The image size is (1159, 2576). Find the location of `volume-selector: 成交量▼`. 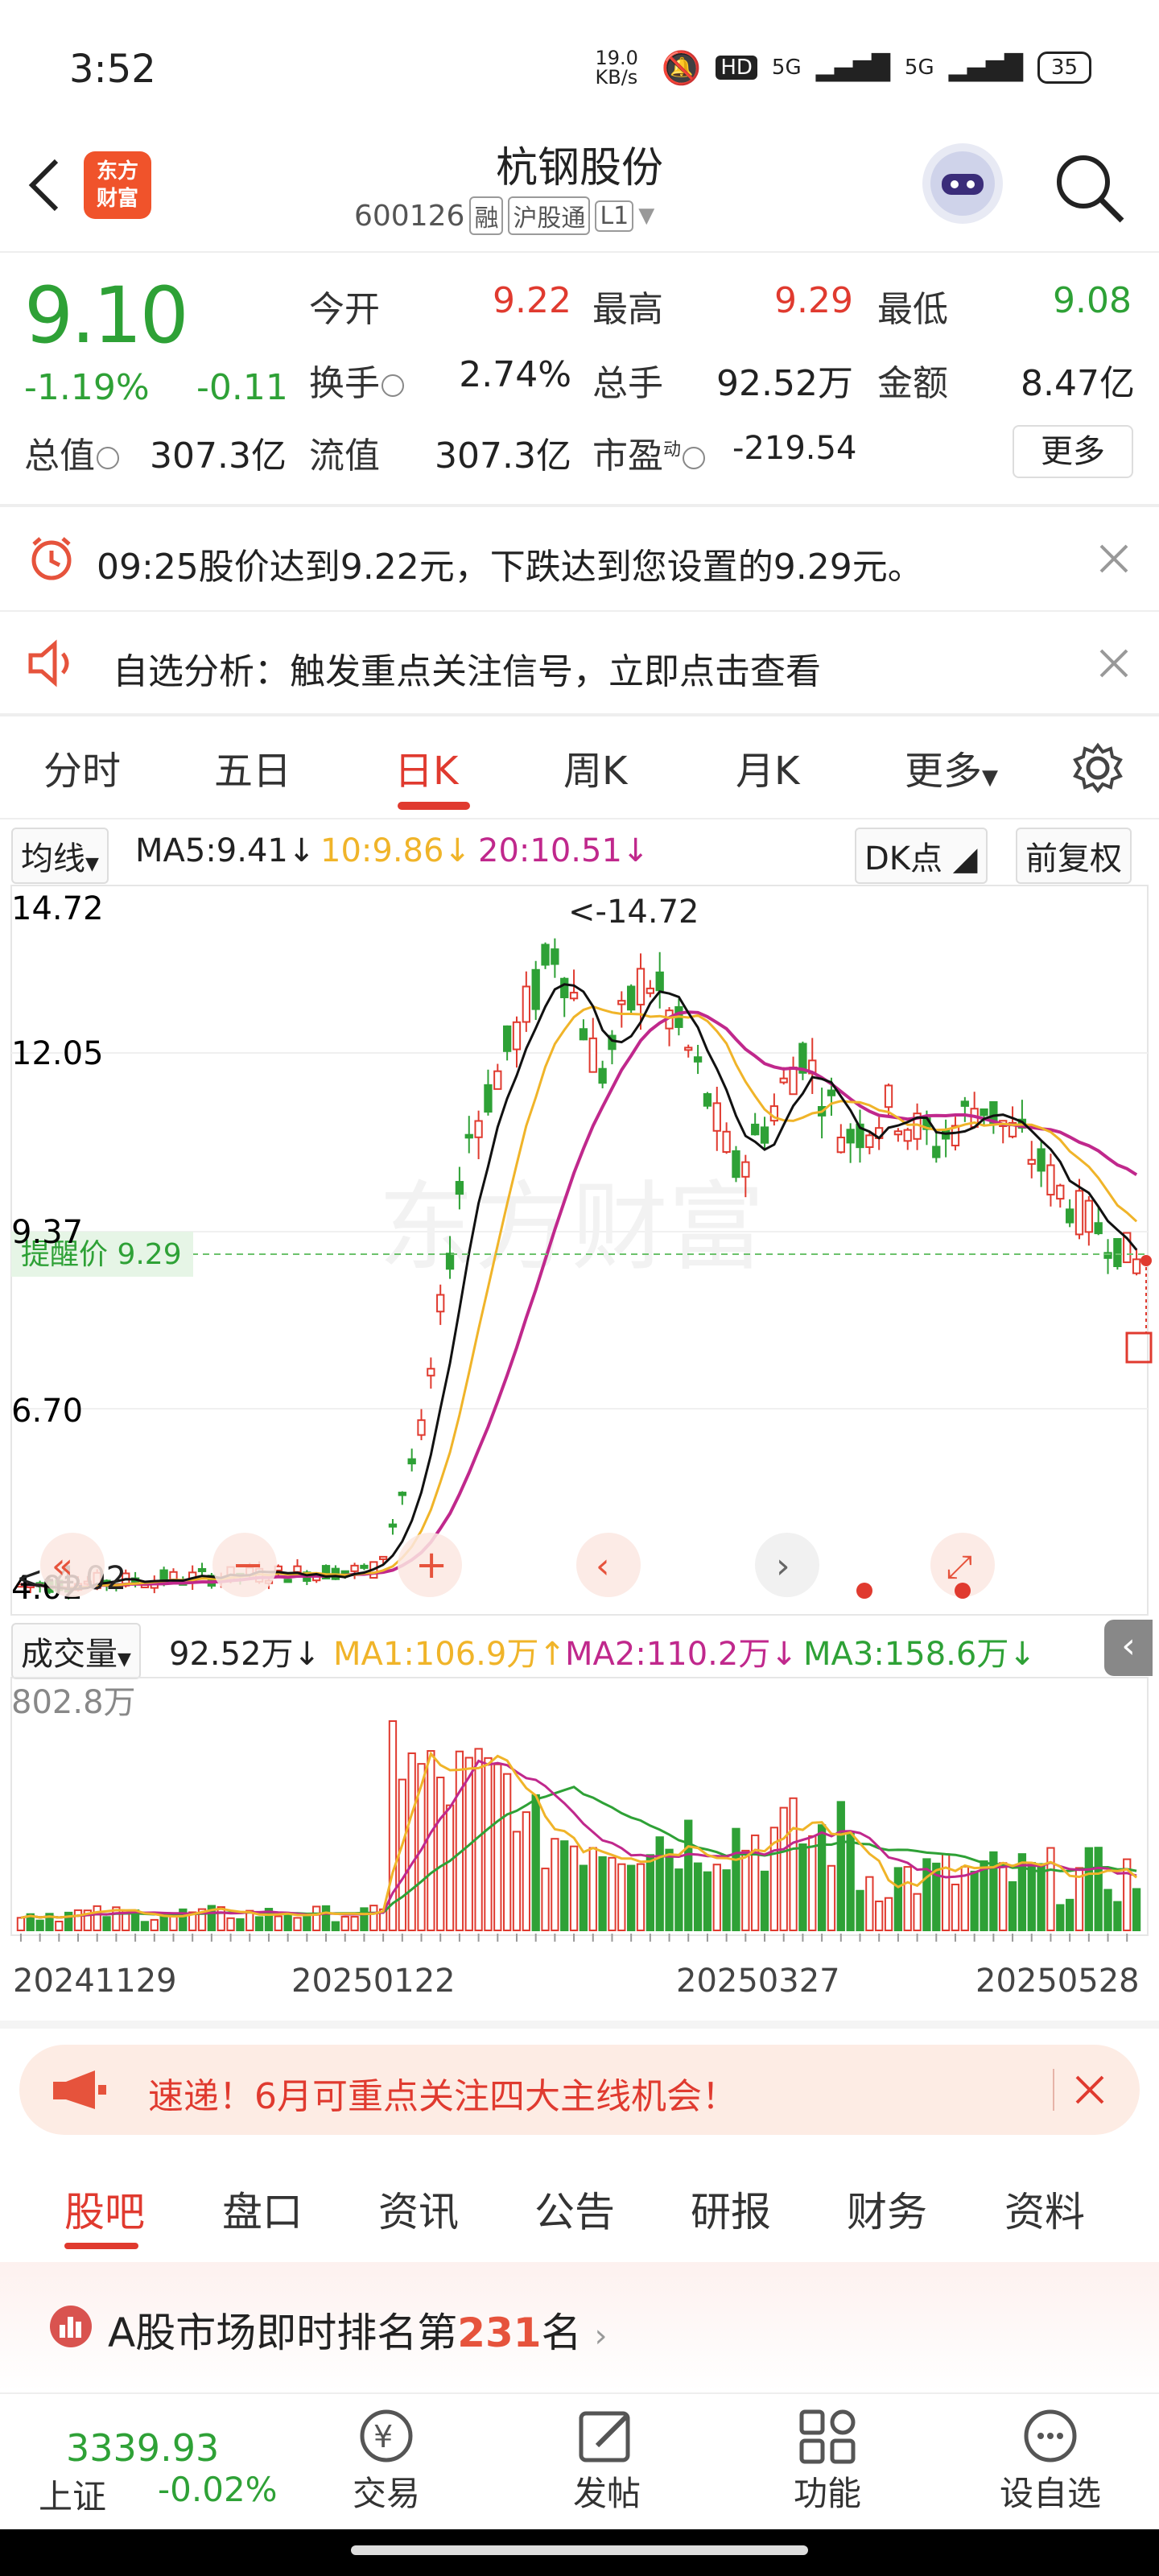

volume-selector: 成交量▼ is located at coordinates (76, 1651).